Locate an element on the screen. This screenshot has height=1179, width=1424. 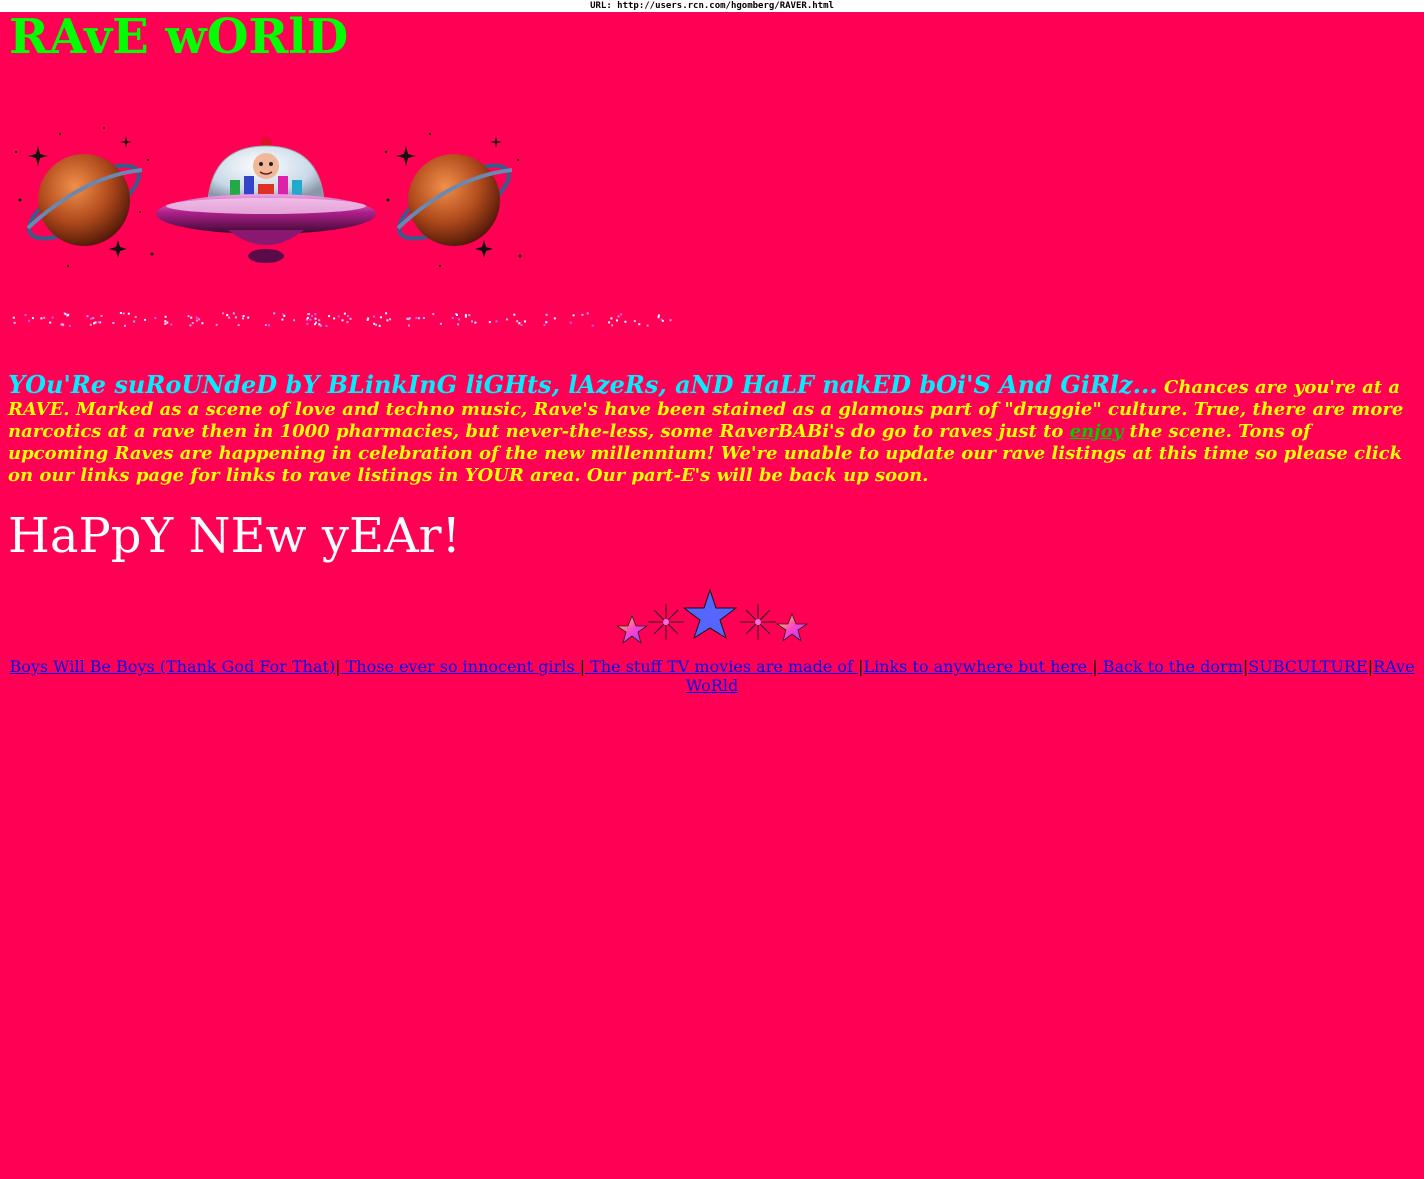
nav-link-subculture: SUBCULTURE is located at coordinates (1307, 666).